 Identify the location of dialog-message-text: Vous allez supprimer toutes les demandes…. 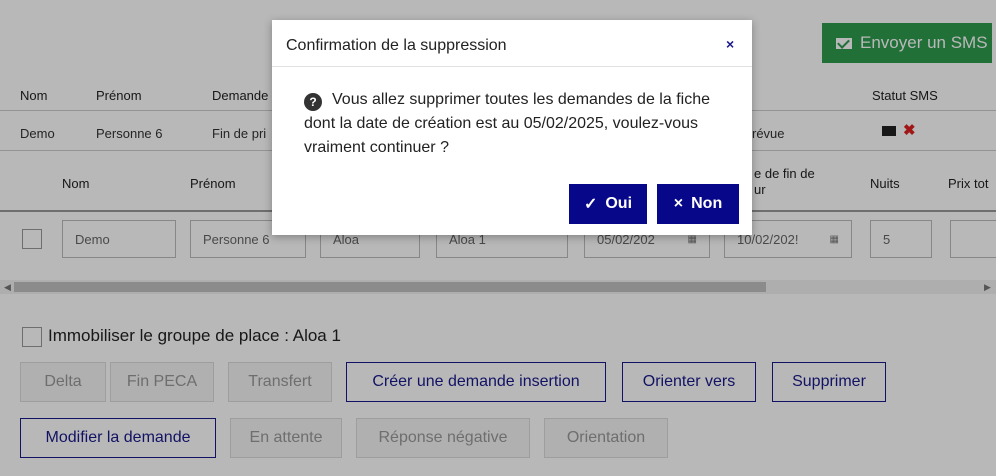
(507, 123).